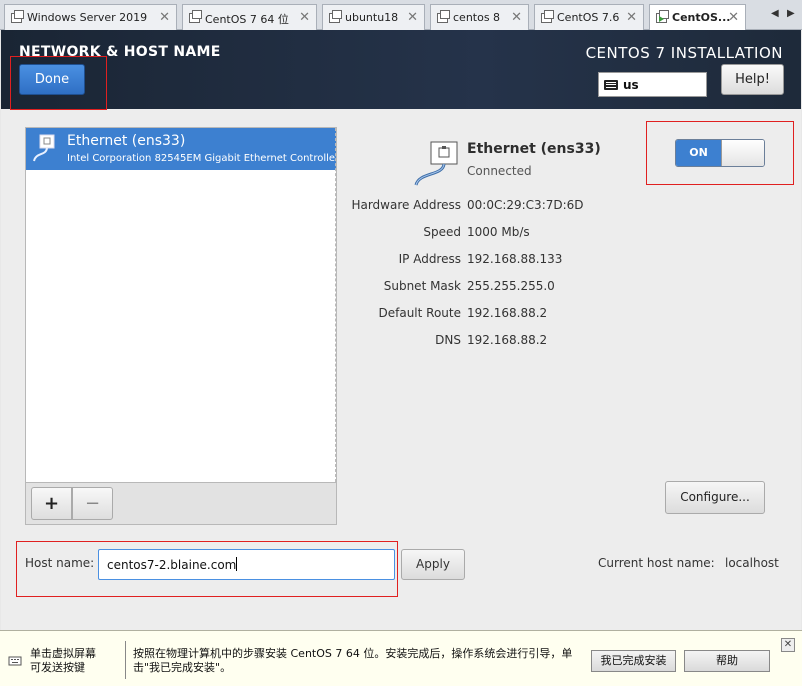 This screenshot has width=802, height=686. Describe the element at coordinates (422, 286) in the screenshot. I see `detail-label: Subnet Mask` at that location.